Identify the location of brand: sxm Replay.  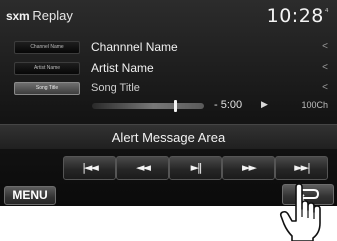
(39, 18).